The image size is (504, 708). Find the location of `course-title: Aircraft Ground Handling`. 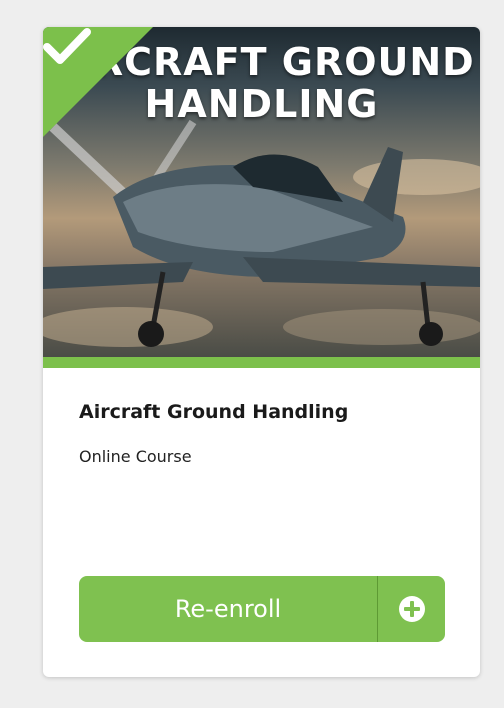

course-title: Aircraft Ground Handling is located at coordinates (213, 412).